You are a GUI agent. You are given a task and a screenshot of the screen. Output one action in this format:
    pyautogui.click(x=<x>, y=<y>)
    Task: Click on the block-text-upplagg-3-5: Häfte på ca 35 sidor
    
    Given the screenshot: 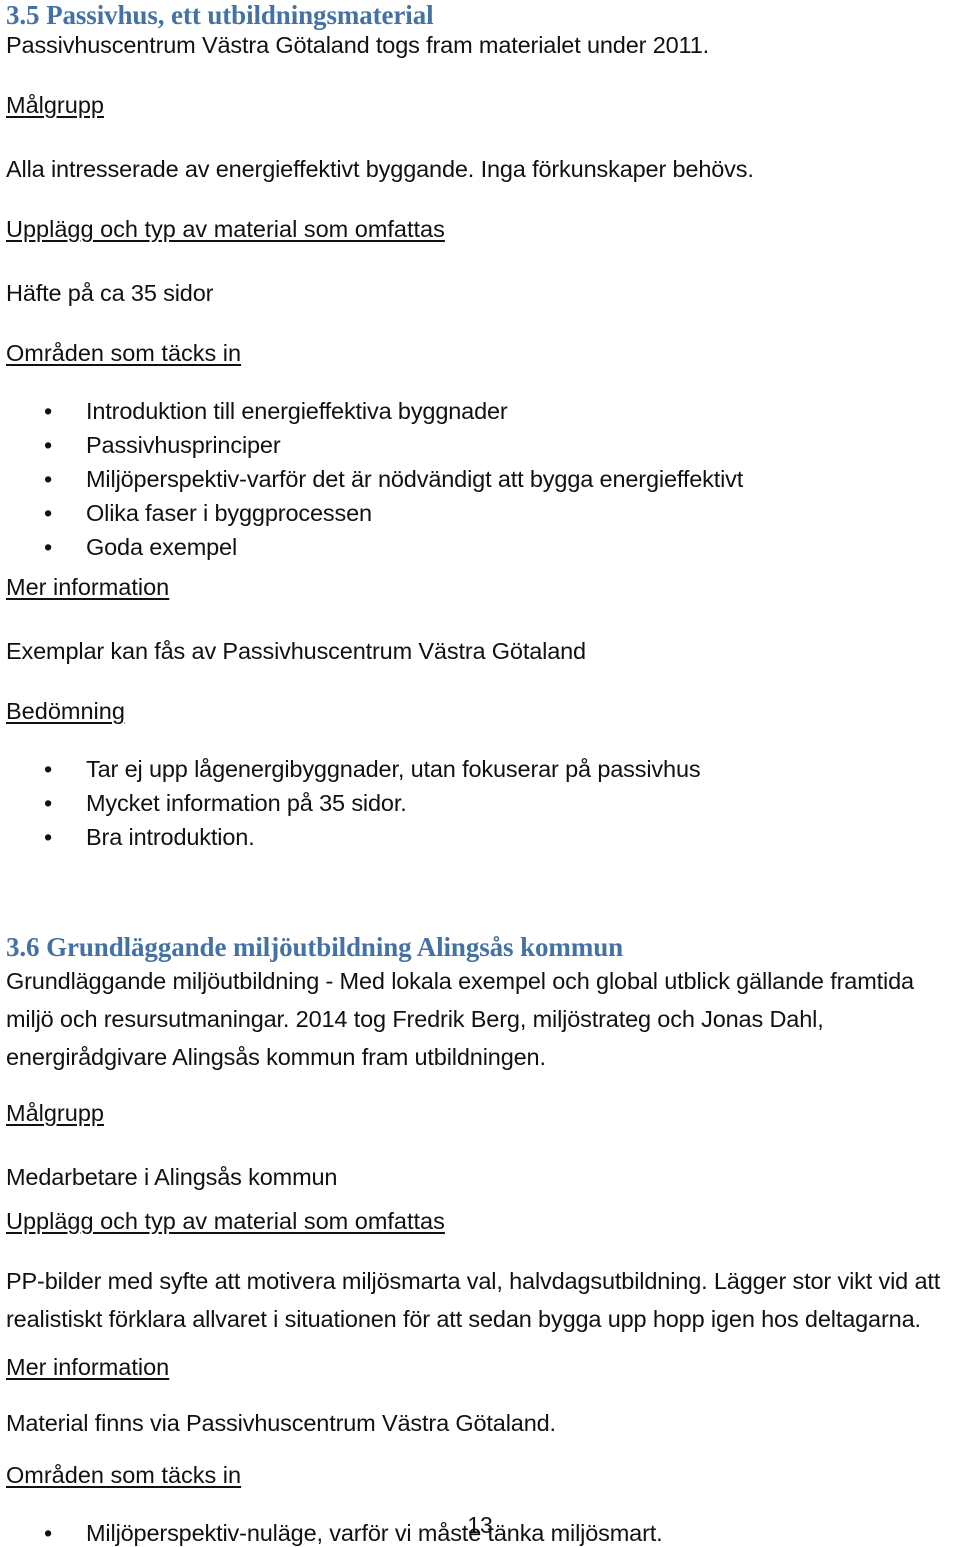 What is the action you would take?
    pyautogui.click(x=110, y=293)
    